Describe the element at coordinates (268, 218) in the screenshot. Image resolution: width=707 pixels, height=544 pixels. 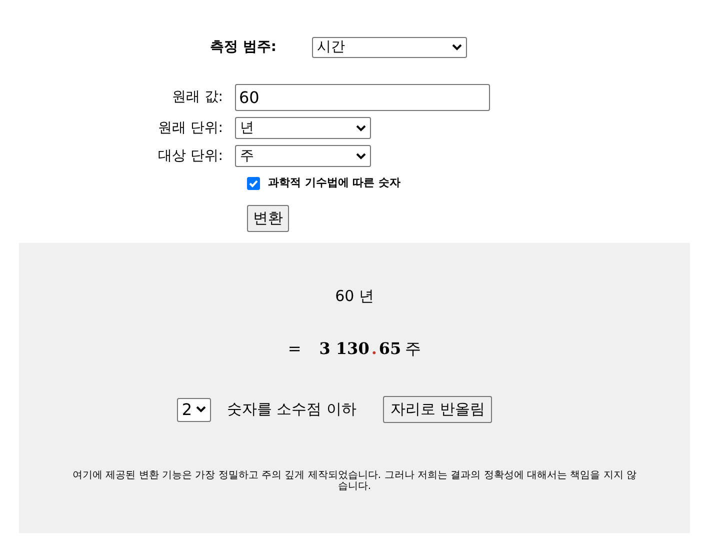
I see `convert-button: 변환` at that location.